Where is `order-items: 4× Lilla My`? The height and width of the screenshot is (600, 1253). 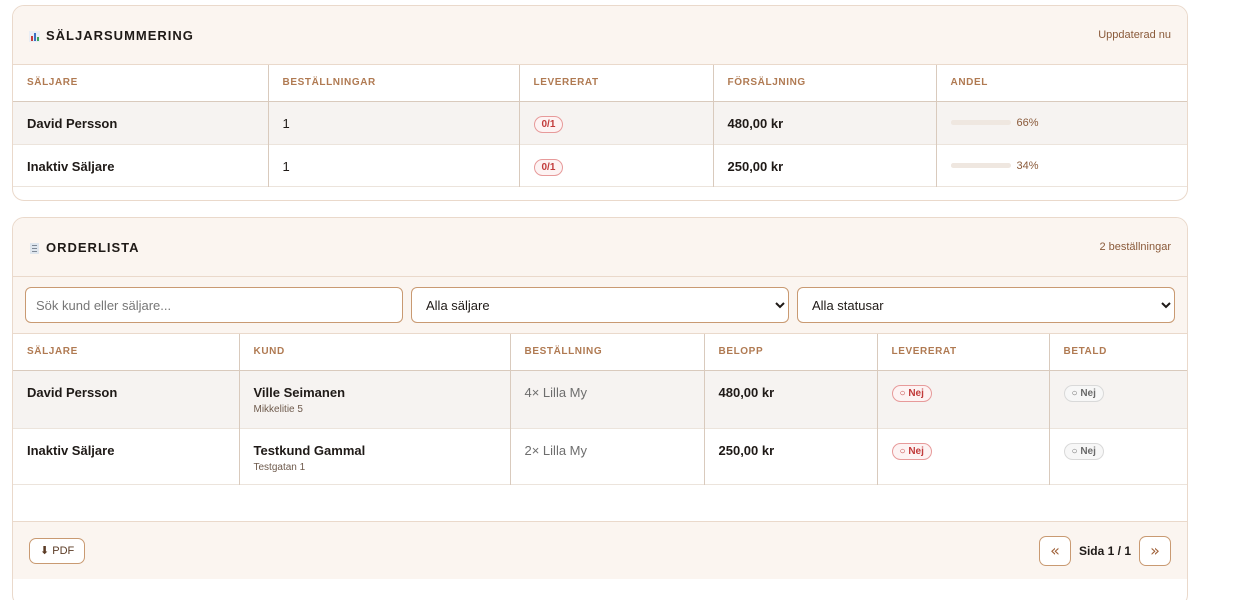
order-items: 4× Lilla My is located at coordinates (607, 399).